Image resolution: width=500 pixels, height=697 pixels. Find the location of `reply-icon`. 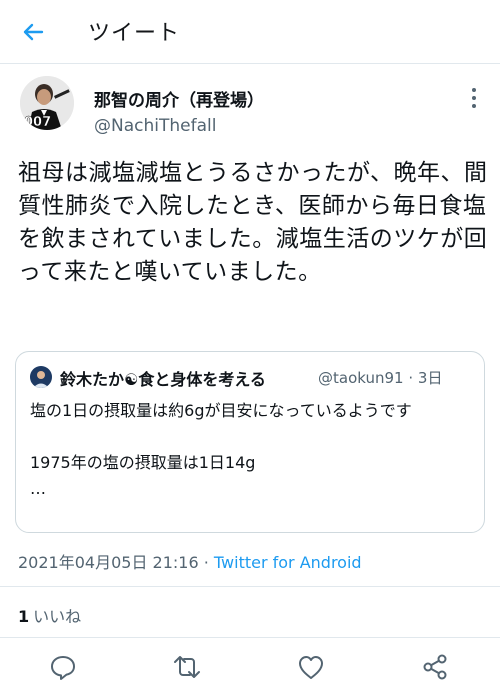

reply-icon is located at coordinates (63, 668).